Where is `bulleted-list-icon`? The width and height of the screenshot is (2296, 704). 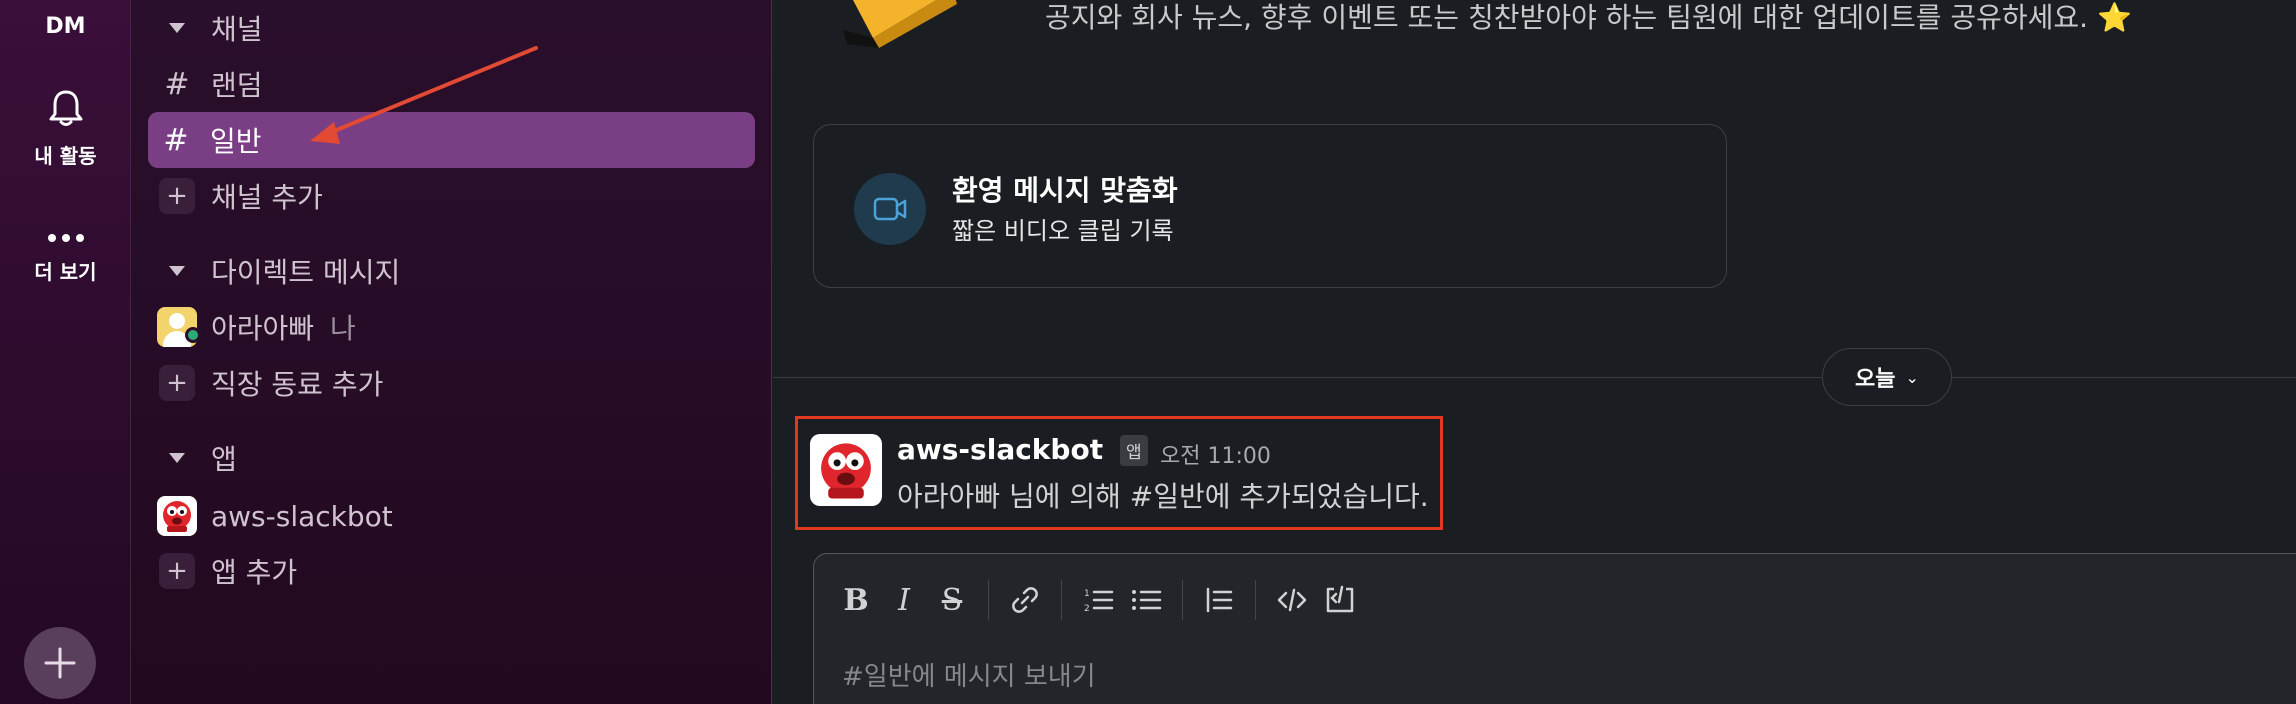
bulleted-list-icon is located at coordinates (1147, 600).